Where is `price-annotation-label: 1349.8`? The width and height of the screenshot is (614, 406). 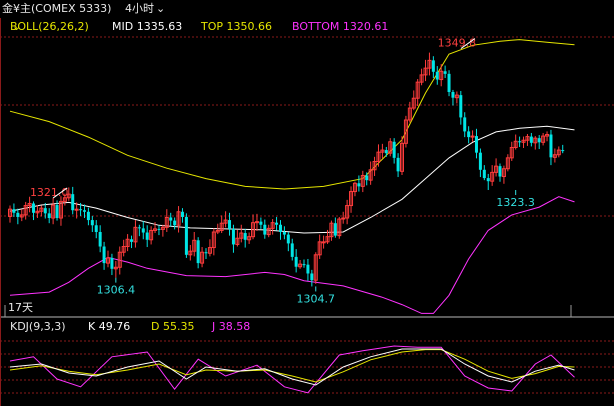 price-annotation-label: 1349.8 is located at coordinates (457, 43).